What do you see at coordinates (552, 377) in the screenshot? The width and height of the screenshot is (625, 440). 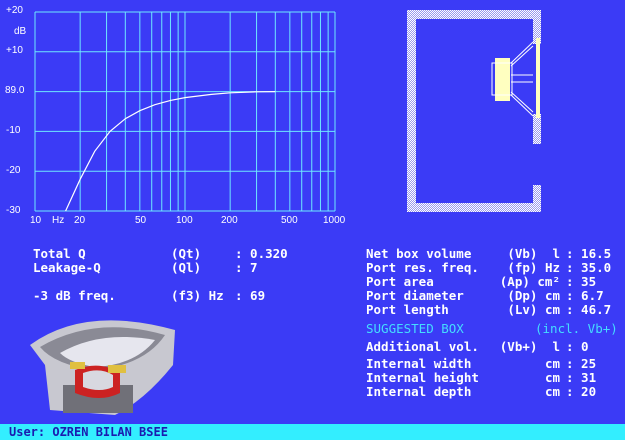 I see `internal-height-unit: cm` at bounding box center [552, 377].